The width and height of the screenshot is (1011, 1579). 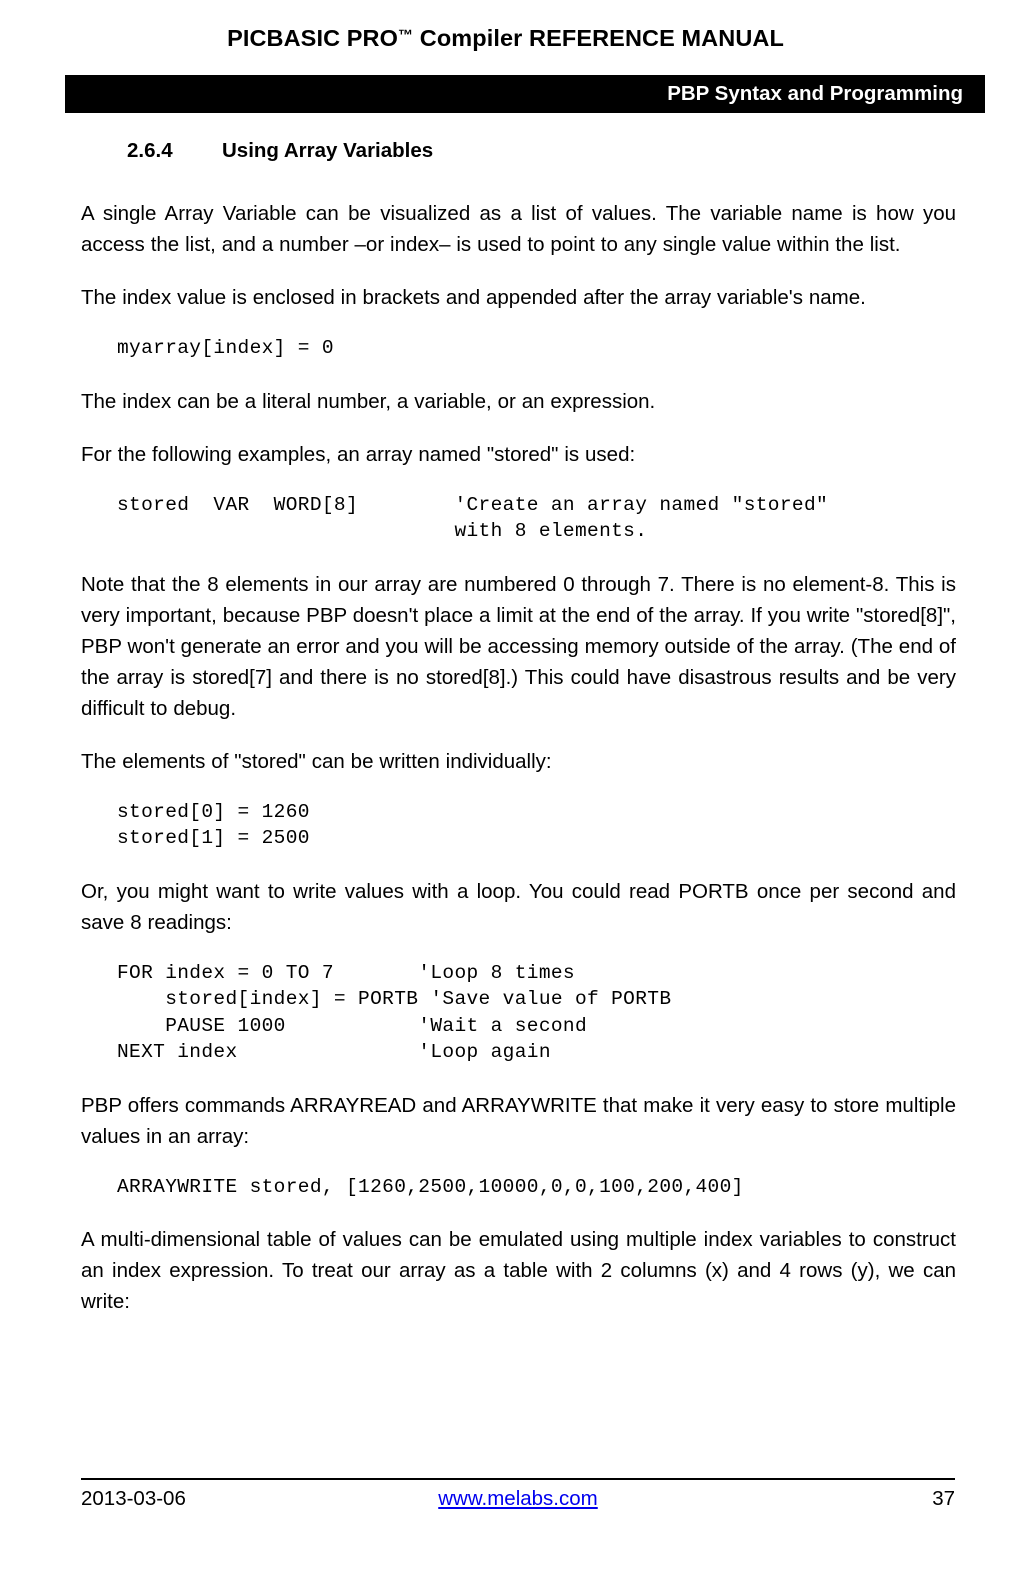 What do you see at coordinates (225, 348) in the screenshot?
I see `code-listing: myarray[index] = 0` at bounding box center [225, 348].